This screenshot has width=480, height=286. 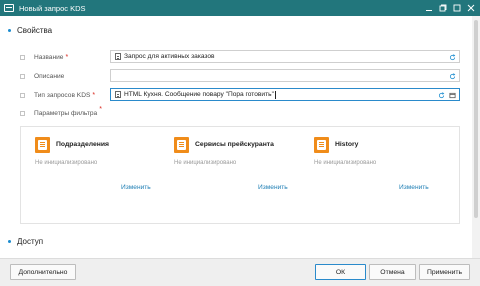 I want to click on maximize-icon, so click(x=457, y=8).